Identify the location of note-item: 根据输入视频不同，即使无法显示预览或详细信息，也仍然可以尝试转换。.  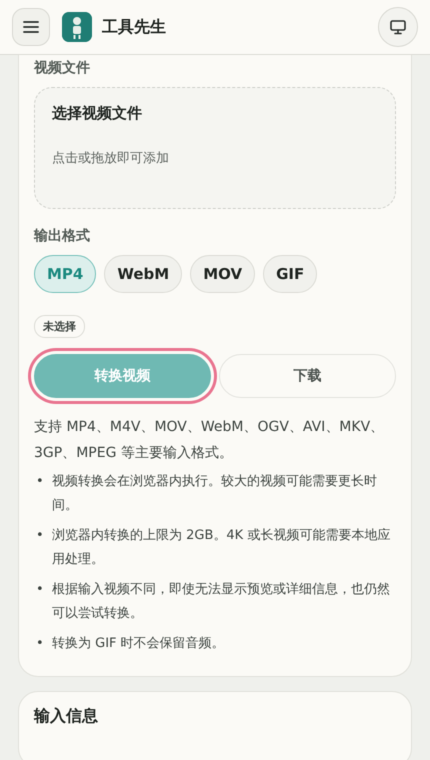
(221, 602).